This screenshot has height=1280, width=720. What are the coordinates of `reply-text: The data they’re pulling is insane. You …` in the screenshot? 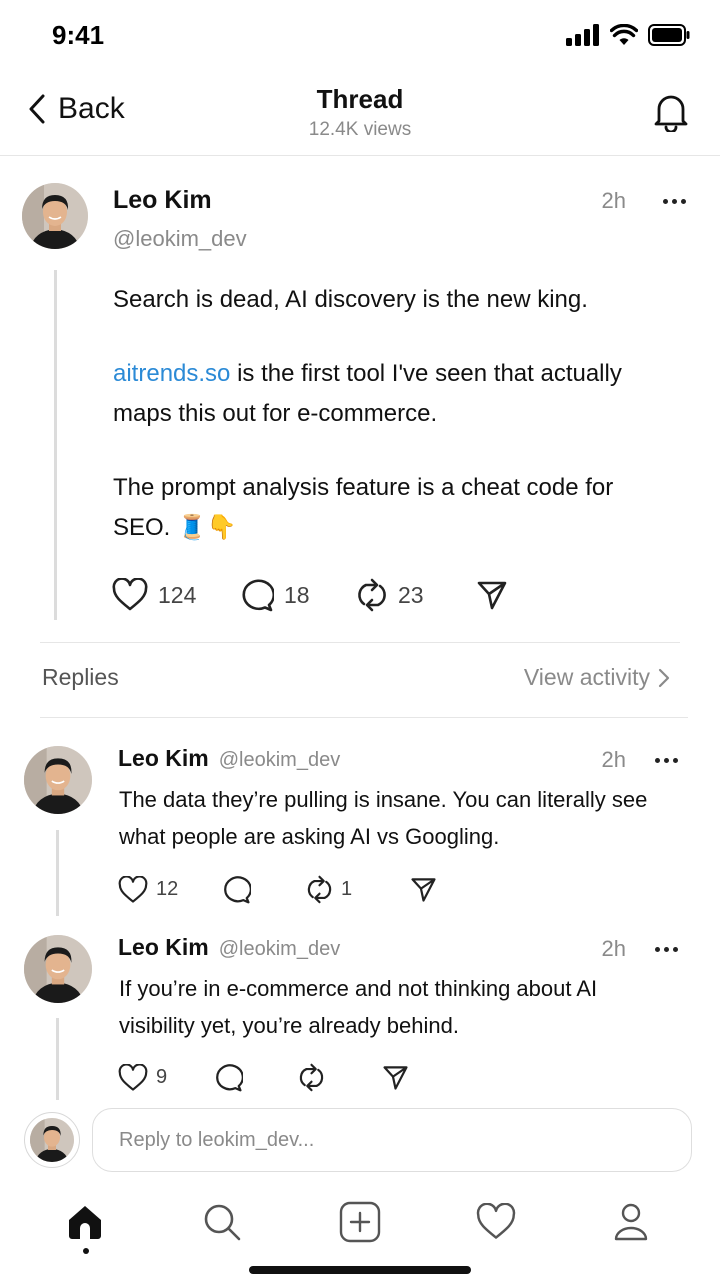 It's located at (383, 818).